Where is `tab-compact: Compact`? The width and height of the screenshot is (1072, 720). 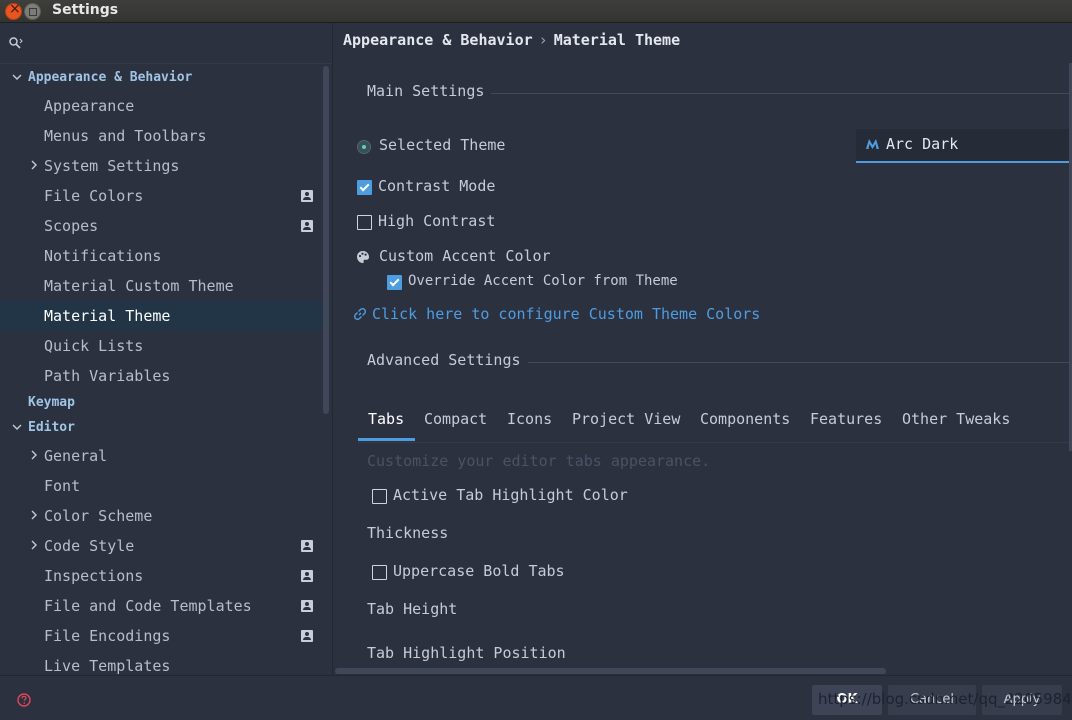 tab-compact: Compact is located at coordinates (455, 419).